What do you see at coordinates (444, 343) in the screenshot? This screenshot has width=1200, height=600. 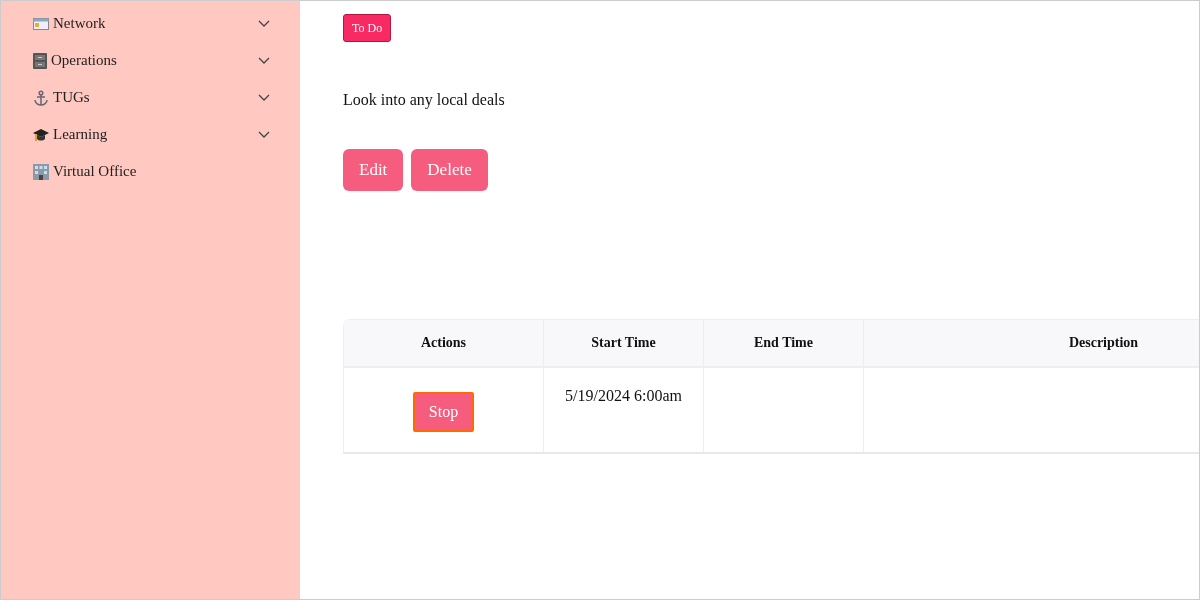 I see `column-header: Actions` at bounding box center [444, 343].